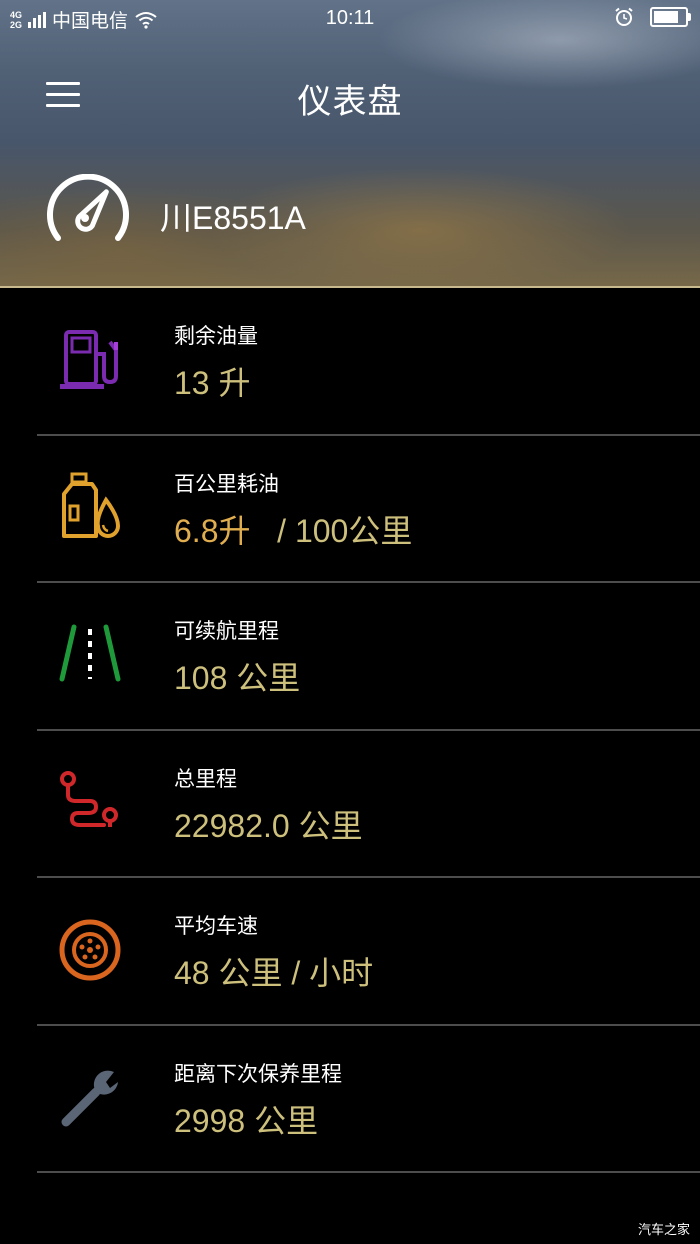  Describe the element at coordinates (350, 1099) in the screenshot. I see `list-item-next-maintenance: 距离下次保养里程 2998 公里` at that location.